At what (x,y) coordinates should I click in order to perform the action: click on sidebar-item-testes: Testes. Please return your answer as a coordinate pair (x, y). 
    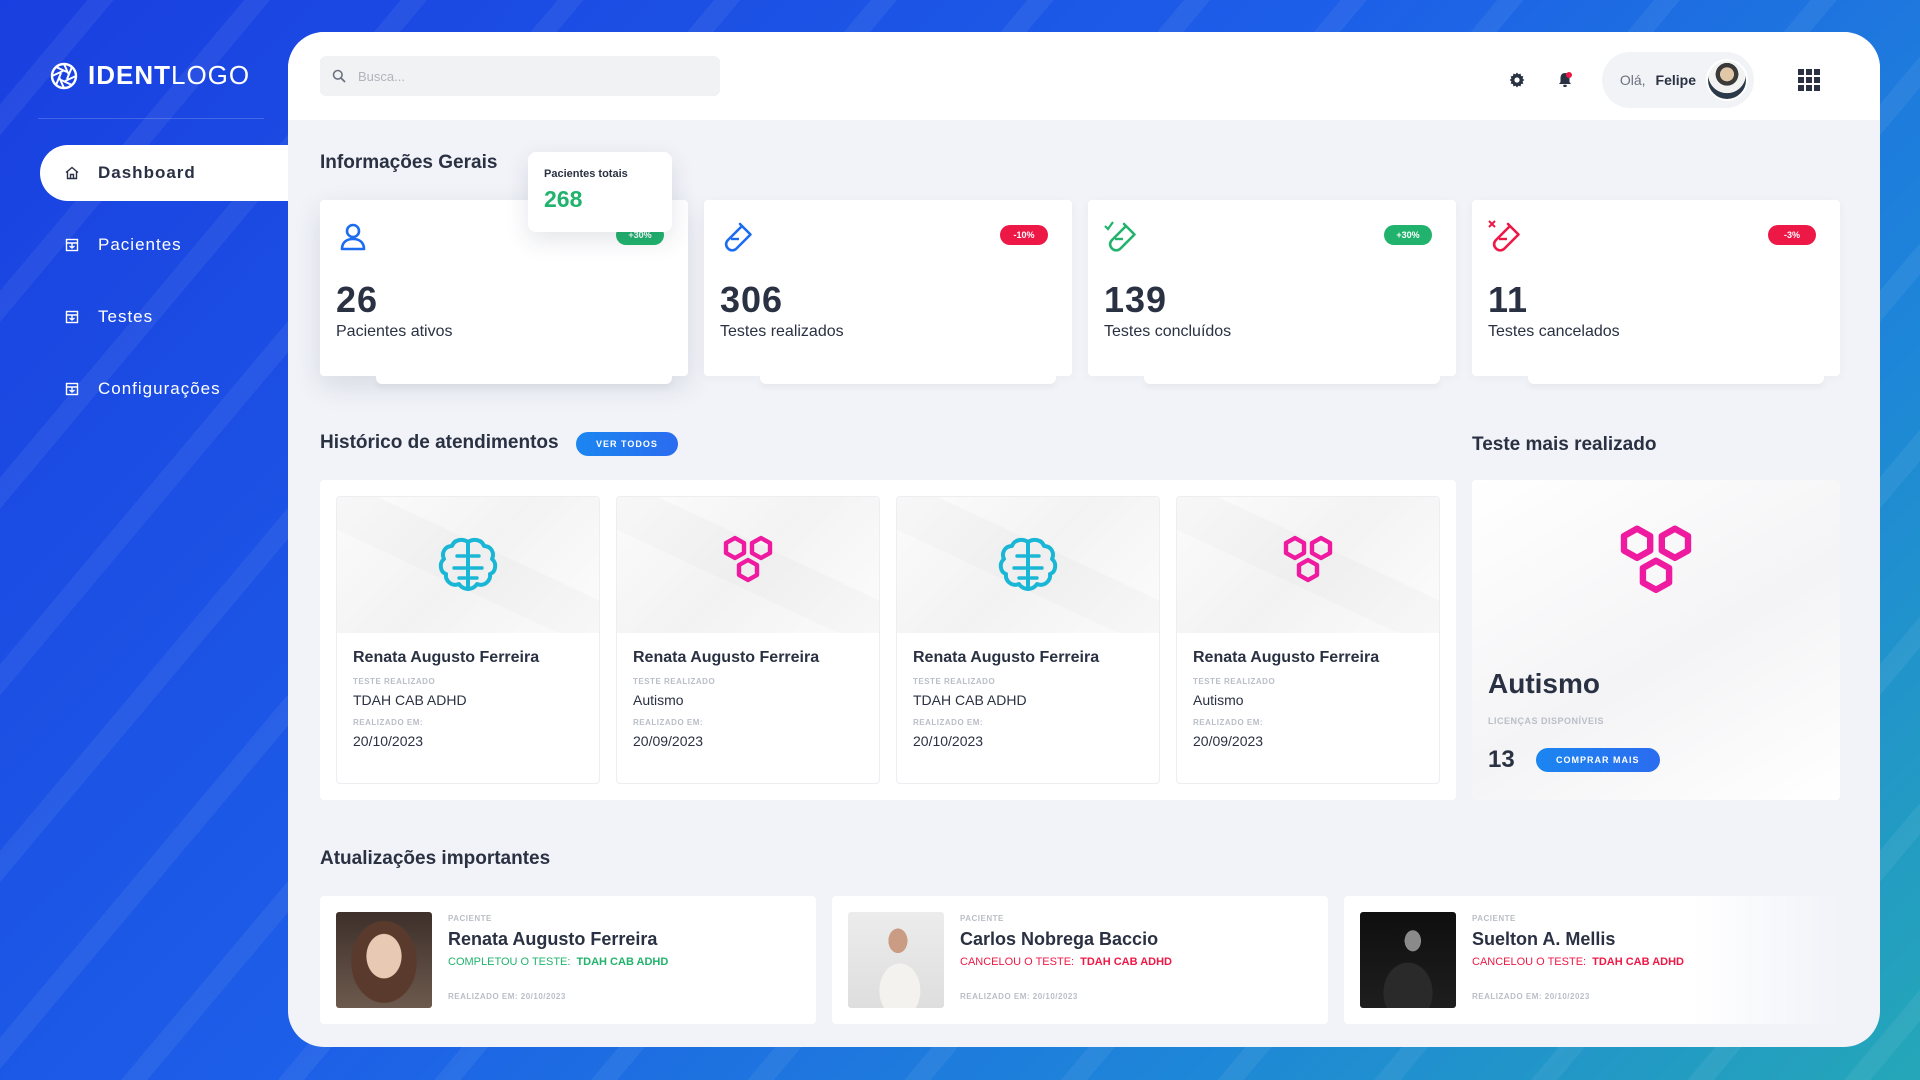
    Looking at the image, I should click on (145, 317).